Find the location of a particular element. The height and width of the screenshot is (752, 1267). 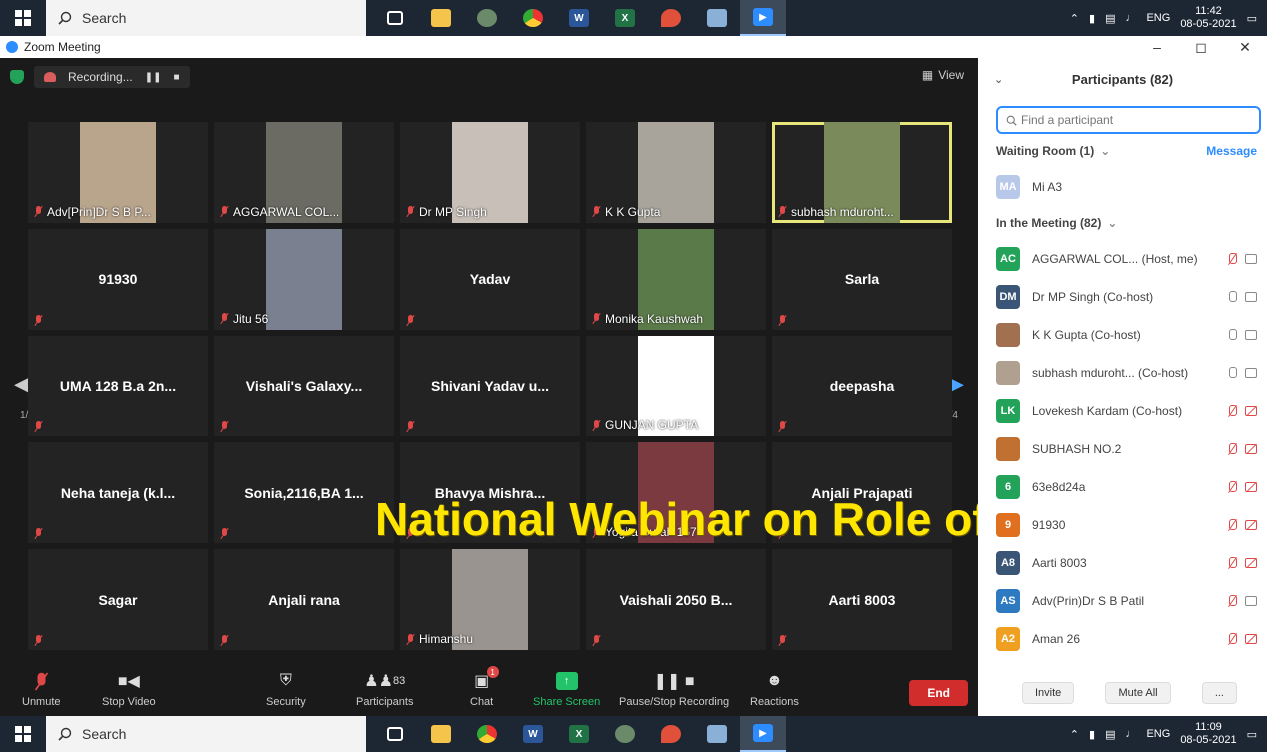

clock: 11:42 08-05-2021 is located at coordinates (1208, 18).